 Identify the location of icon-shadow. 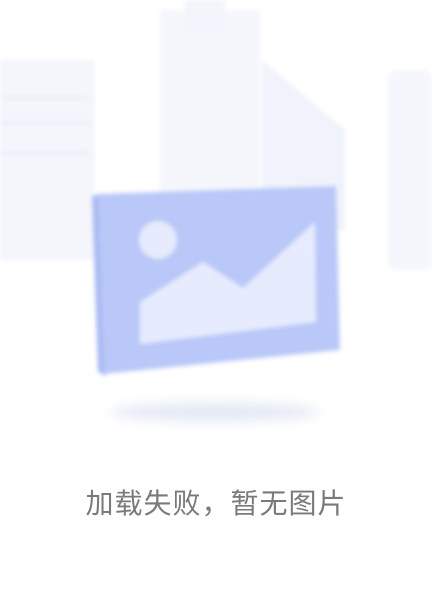
(215, 412).